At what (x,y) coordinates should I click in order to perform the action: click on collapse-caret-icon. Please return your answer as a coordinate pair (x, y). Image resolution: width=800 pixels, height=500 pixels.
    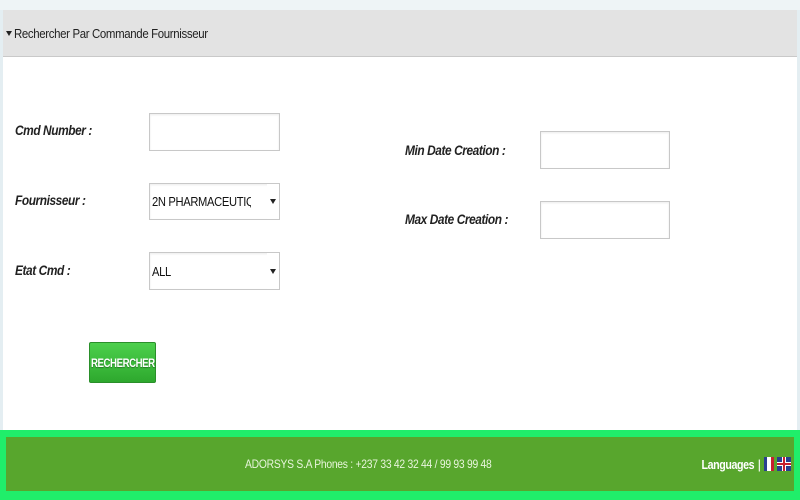
    Looking at the image, I should click on (9, 33).